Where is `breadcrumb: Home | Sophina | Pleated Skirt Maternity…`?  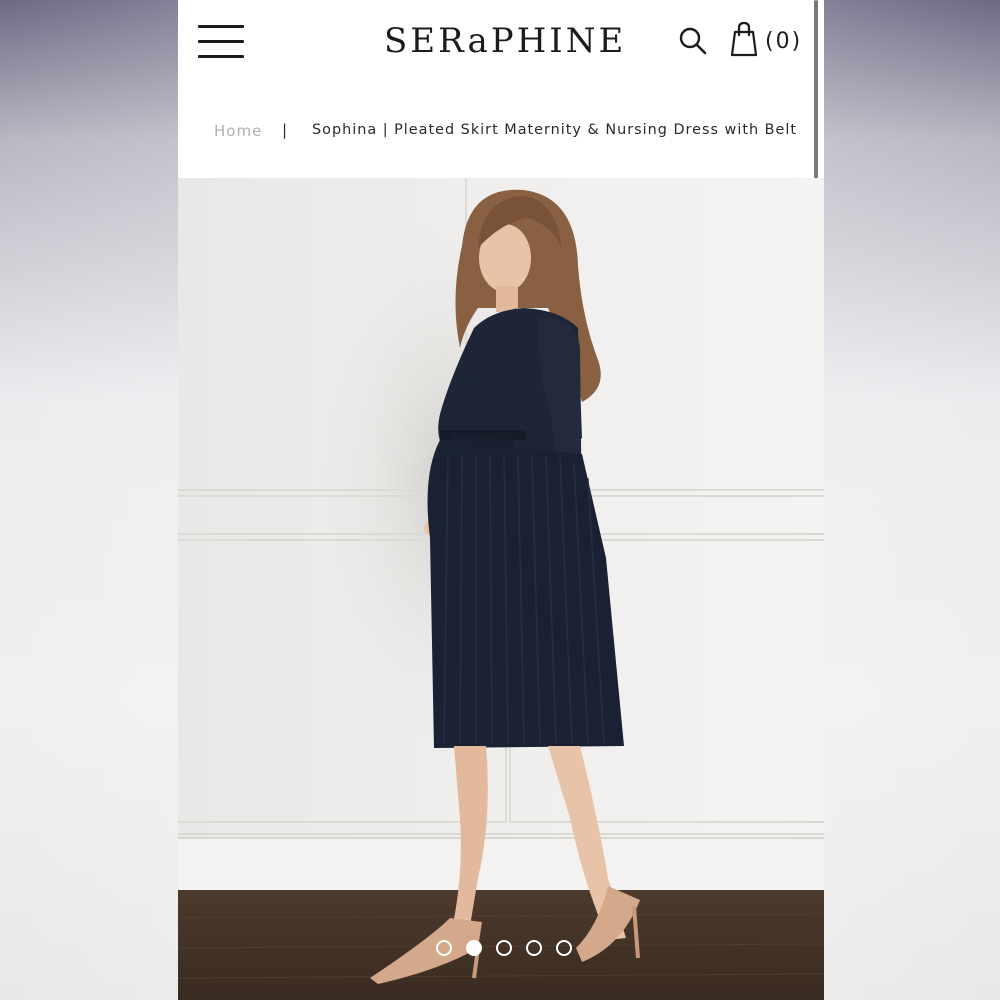 breadcrumb: Home | Sophina | Pleated Skirt Maternity… is located at coordinates (501, 132).